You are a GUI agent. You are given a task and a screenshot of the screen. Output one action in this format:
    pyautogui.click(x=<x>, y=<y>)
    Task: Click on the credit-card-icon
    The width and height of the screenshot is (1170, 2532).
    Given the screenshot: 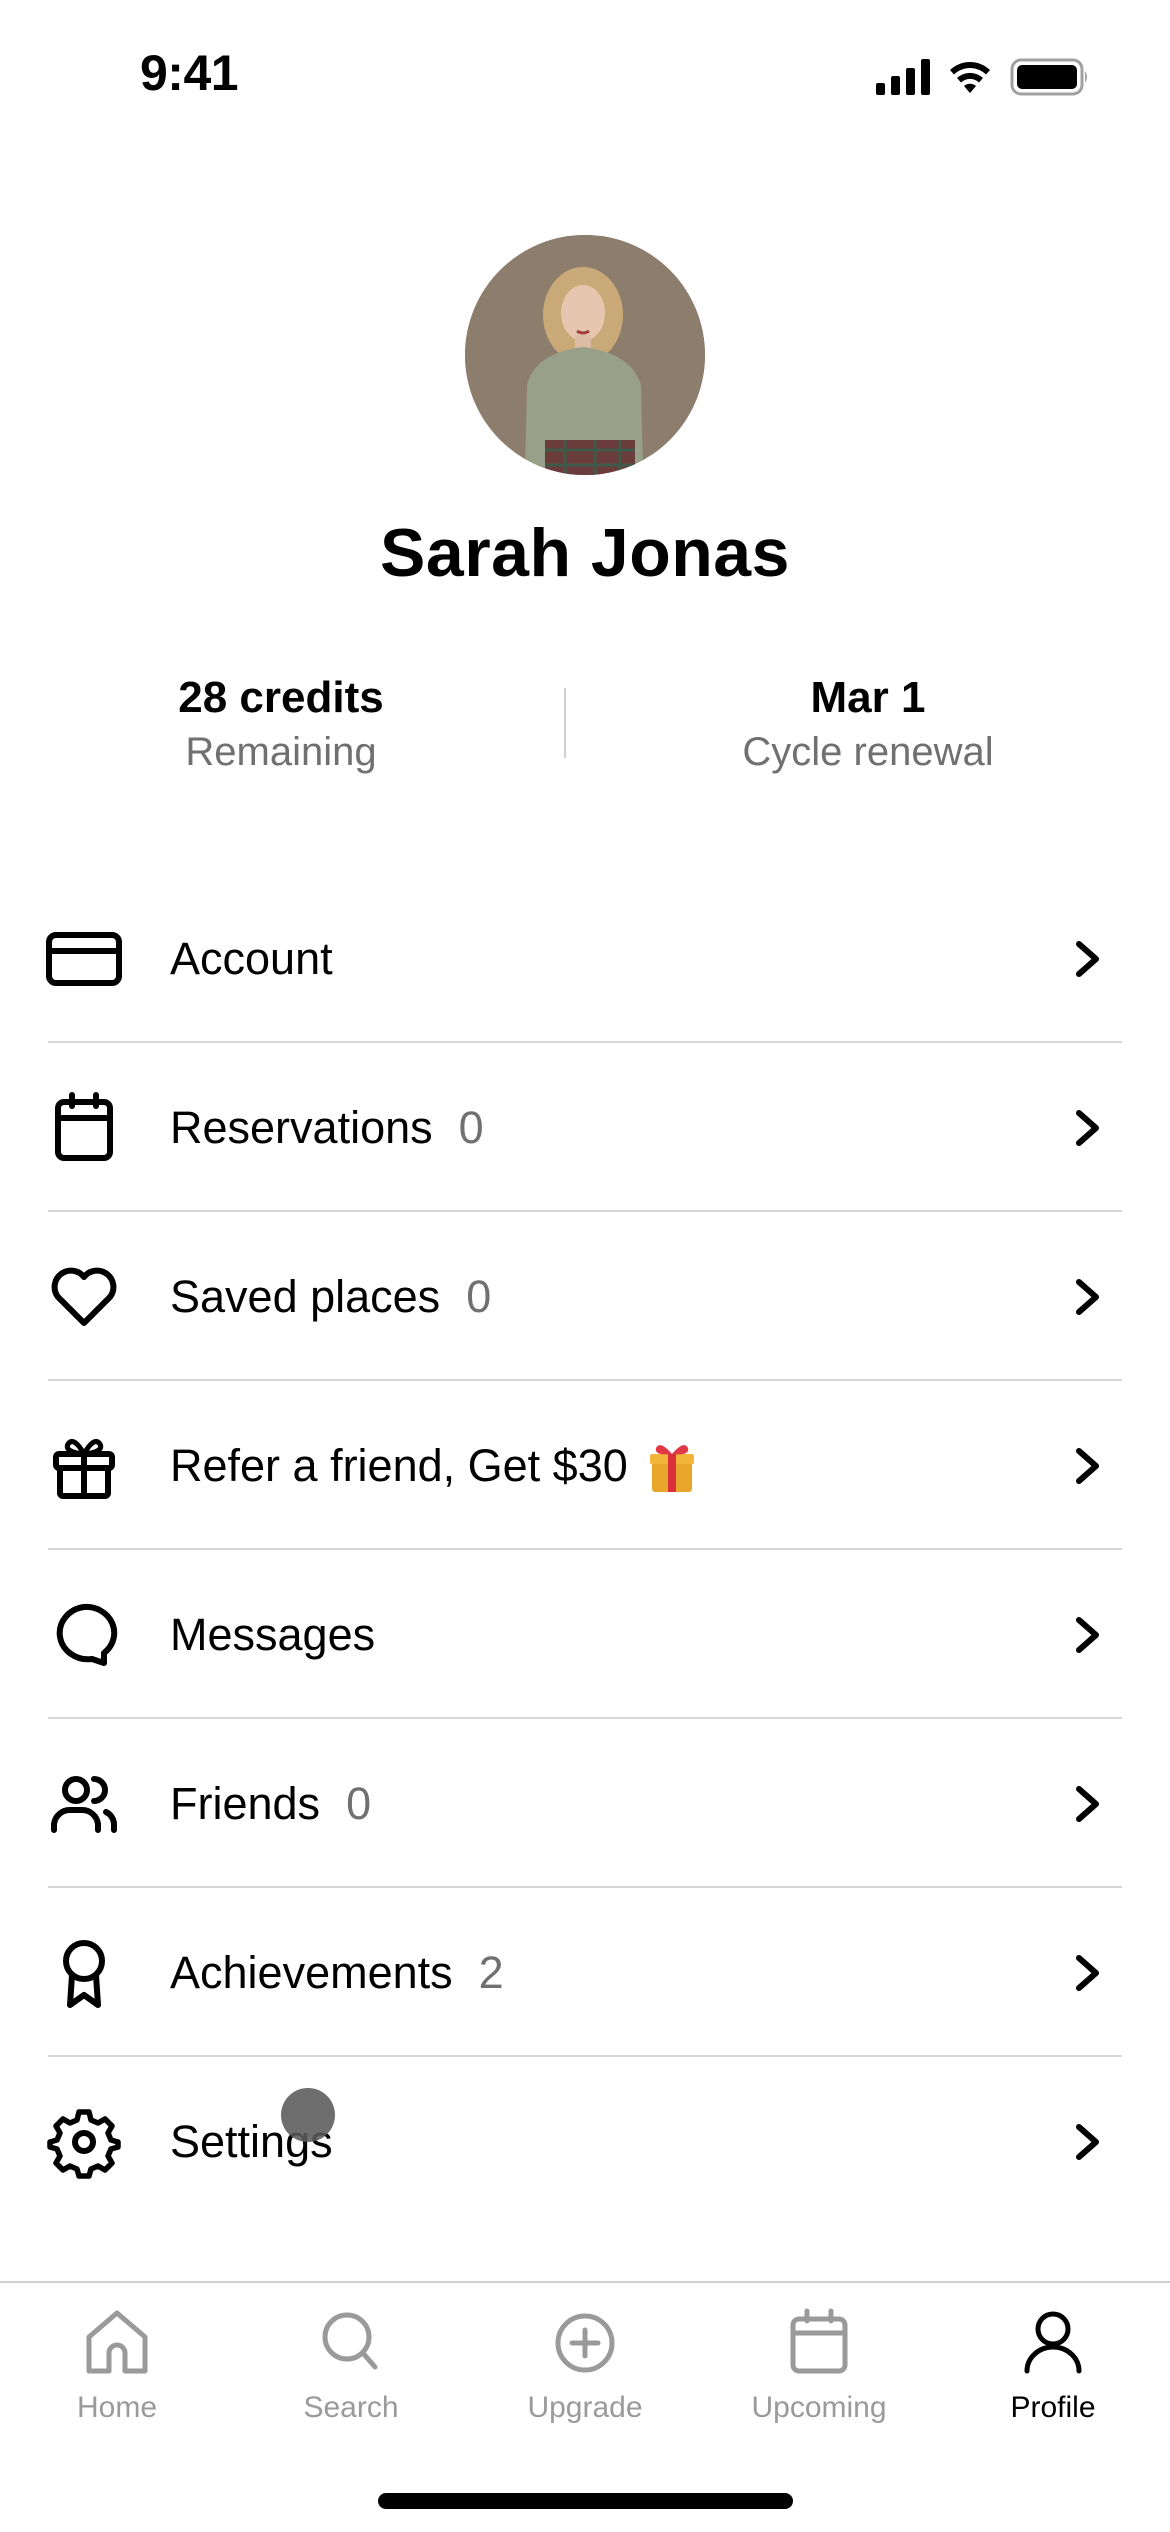 What is the action you would take?
    pyautogui.click(x=84, y=959)
    